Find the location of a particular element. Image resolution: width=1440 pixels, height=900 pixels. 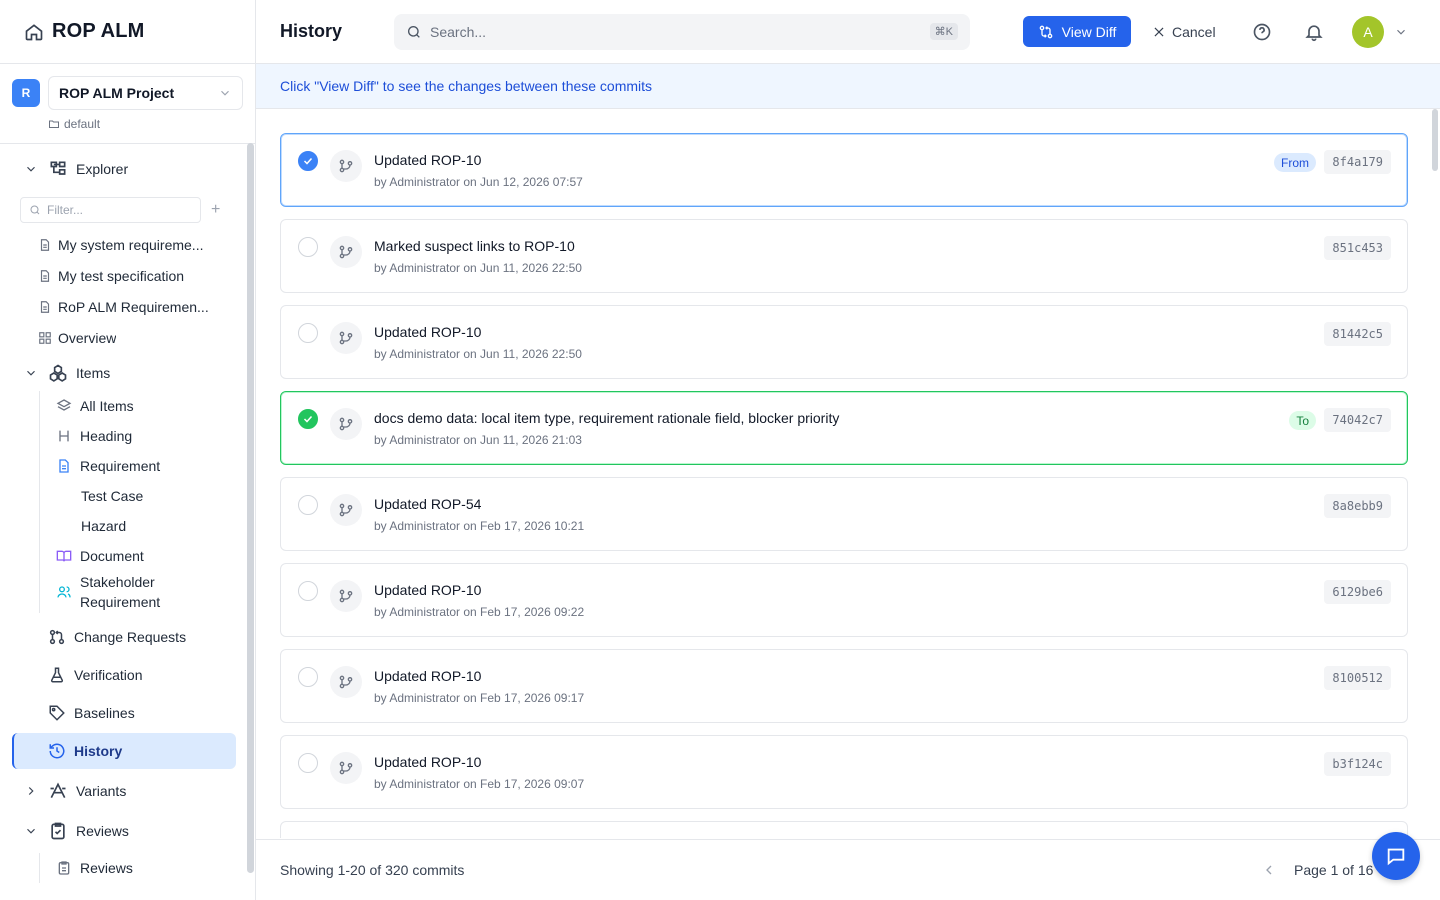

item-type-label: All Items is located at coordinates (107, 406).